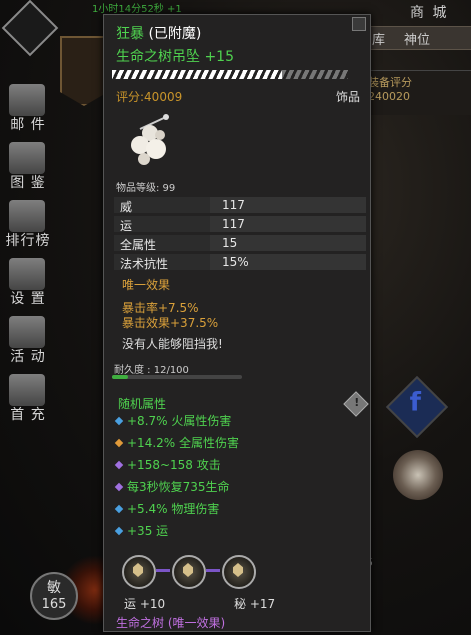 This screenshot has width=471, height=635. Describe the element at coordinates (148, 531) in the screenshot. I see `random-attribute-text: +35 运` at that location.